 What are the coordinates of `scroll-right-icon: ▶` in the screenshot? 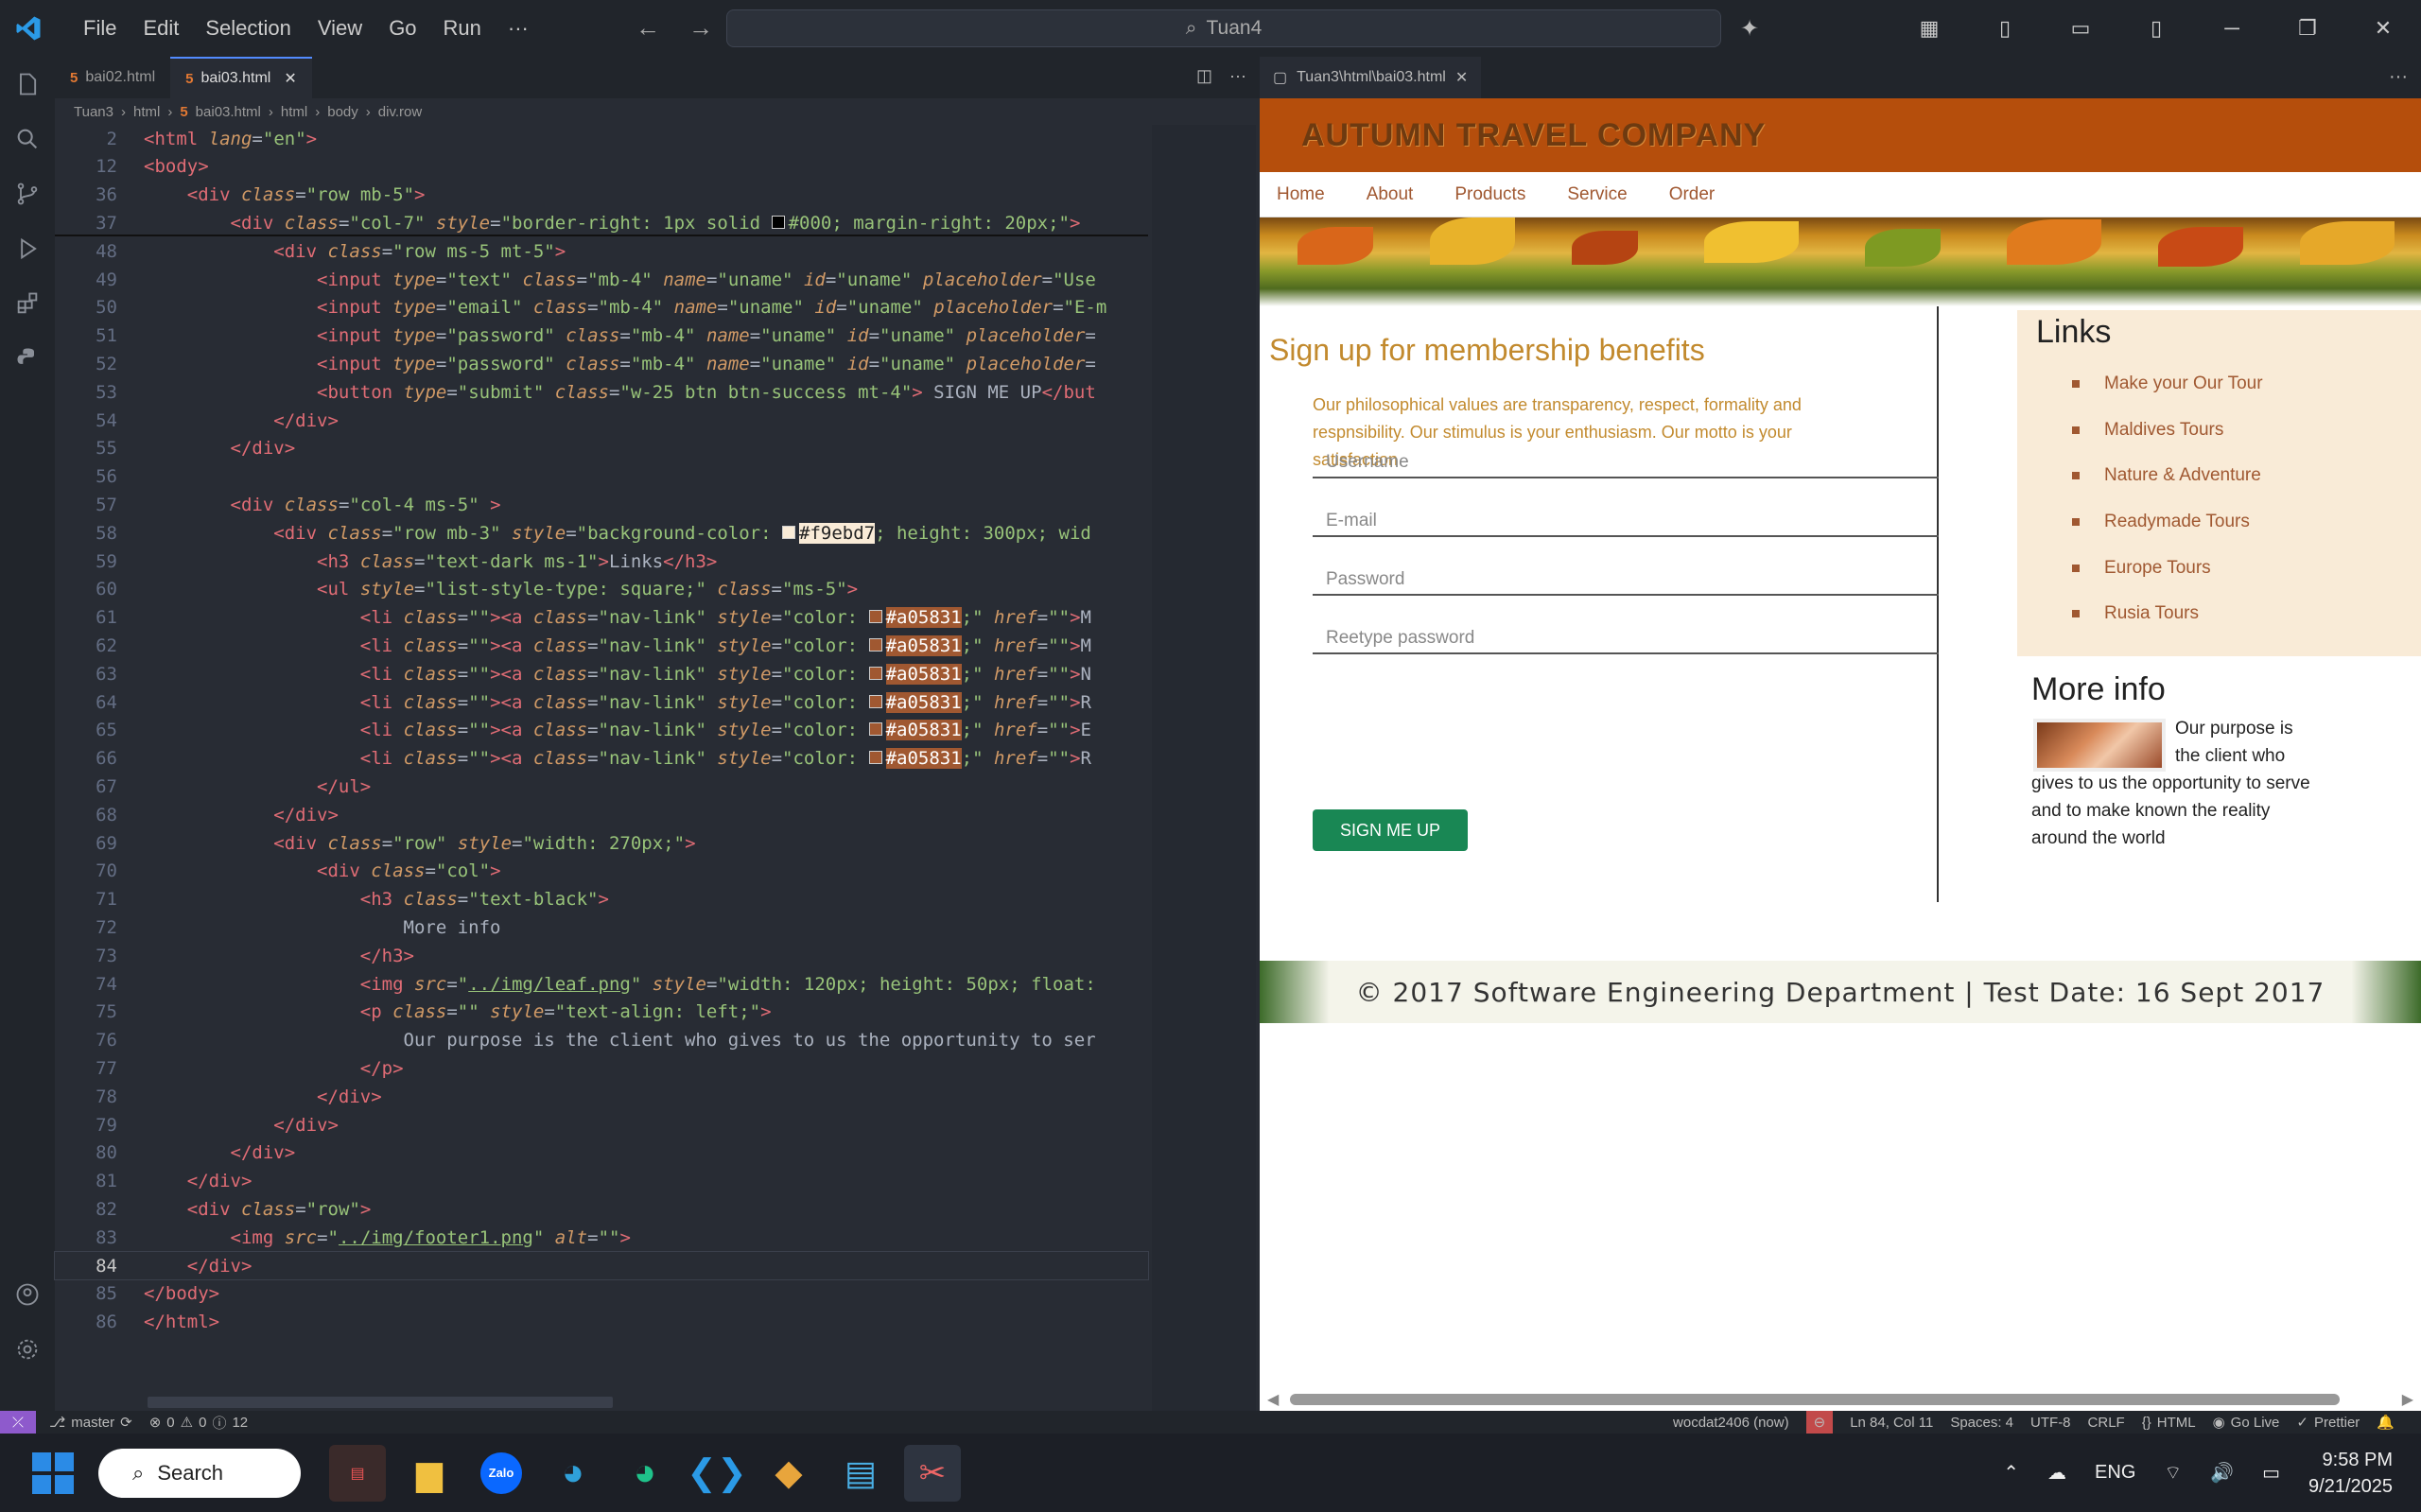 It's located at (2407, 1399).